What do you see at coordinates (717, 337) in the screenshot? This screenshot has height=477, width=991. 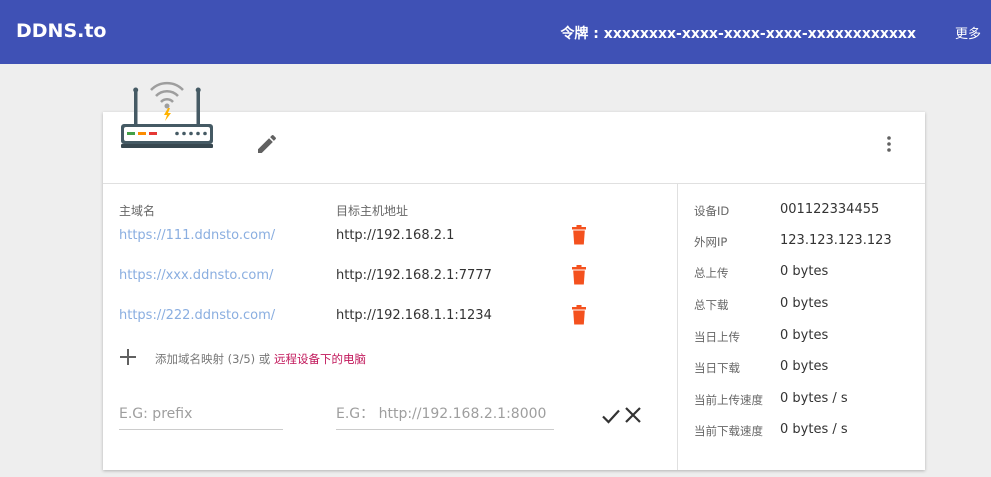 I see `stat-label: 当日上传` at bounding box center [717, 337].